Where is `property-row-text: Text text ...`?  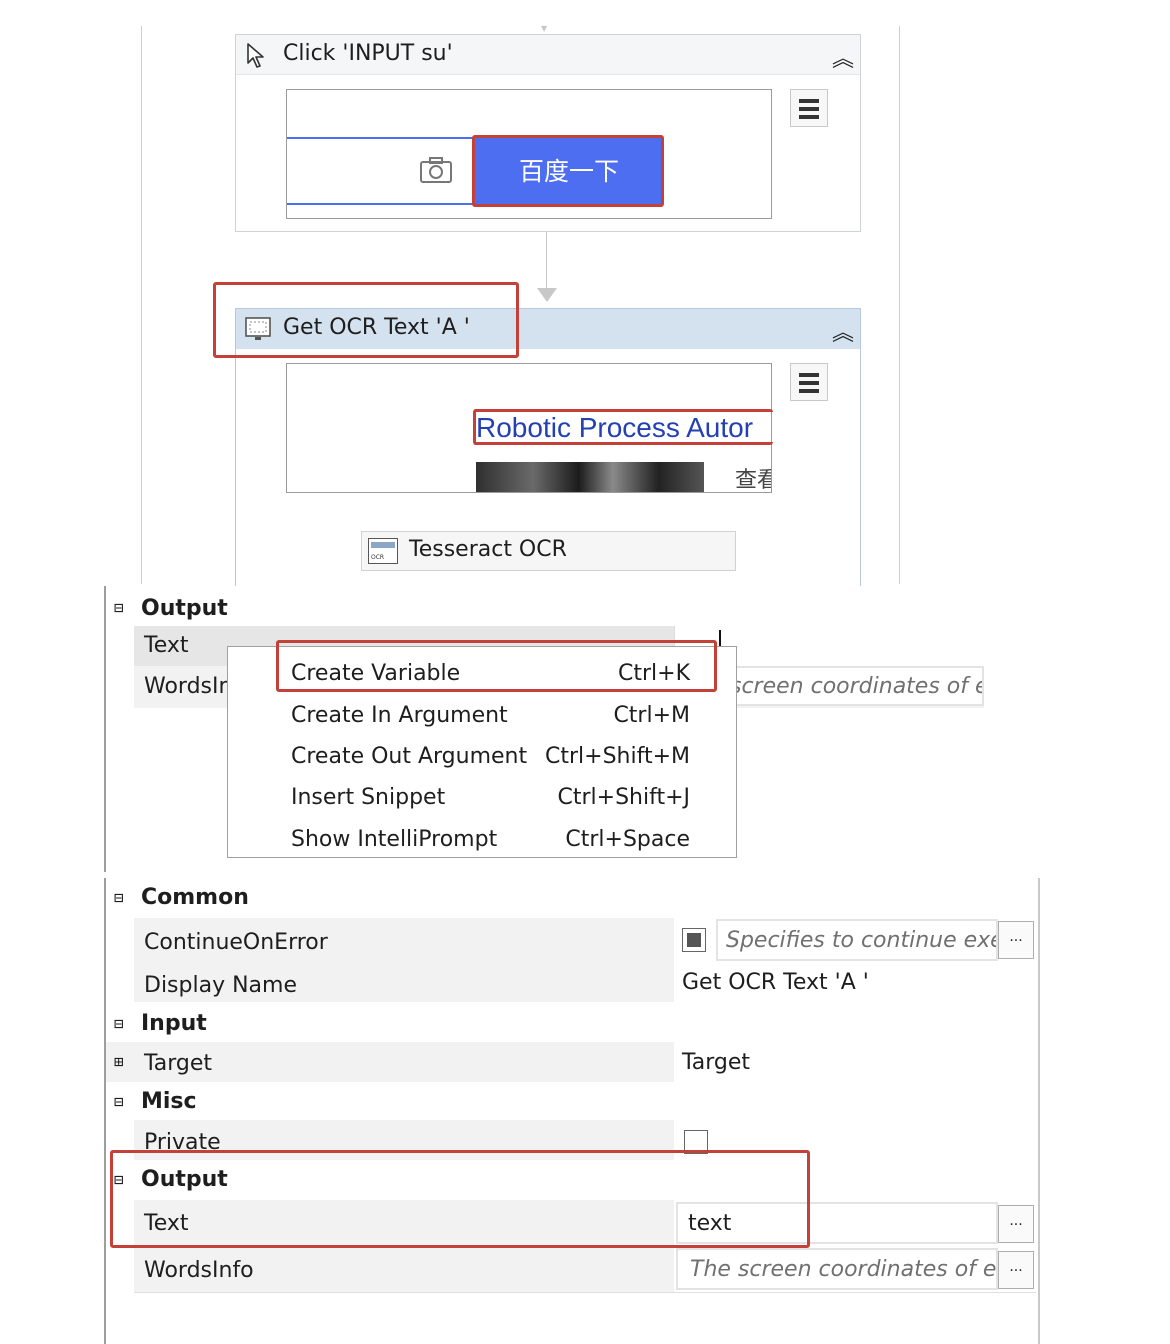 property-row-text: Text text ... is located at coordinates (585, 1223).